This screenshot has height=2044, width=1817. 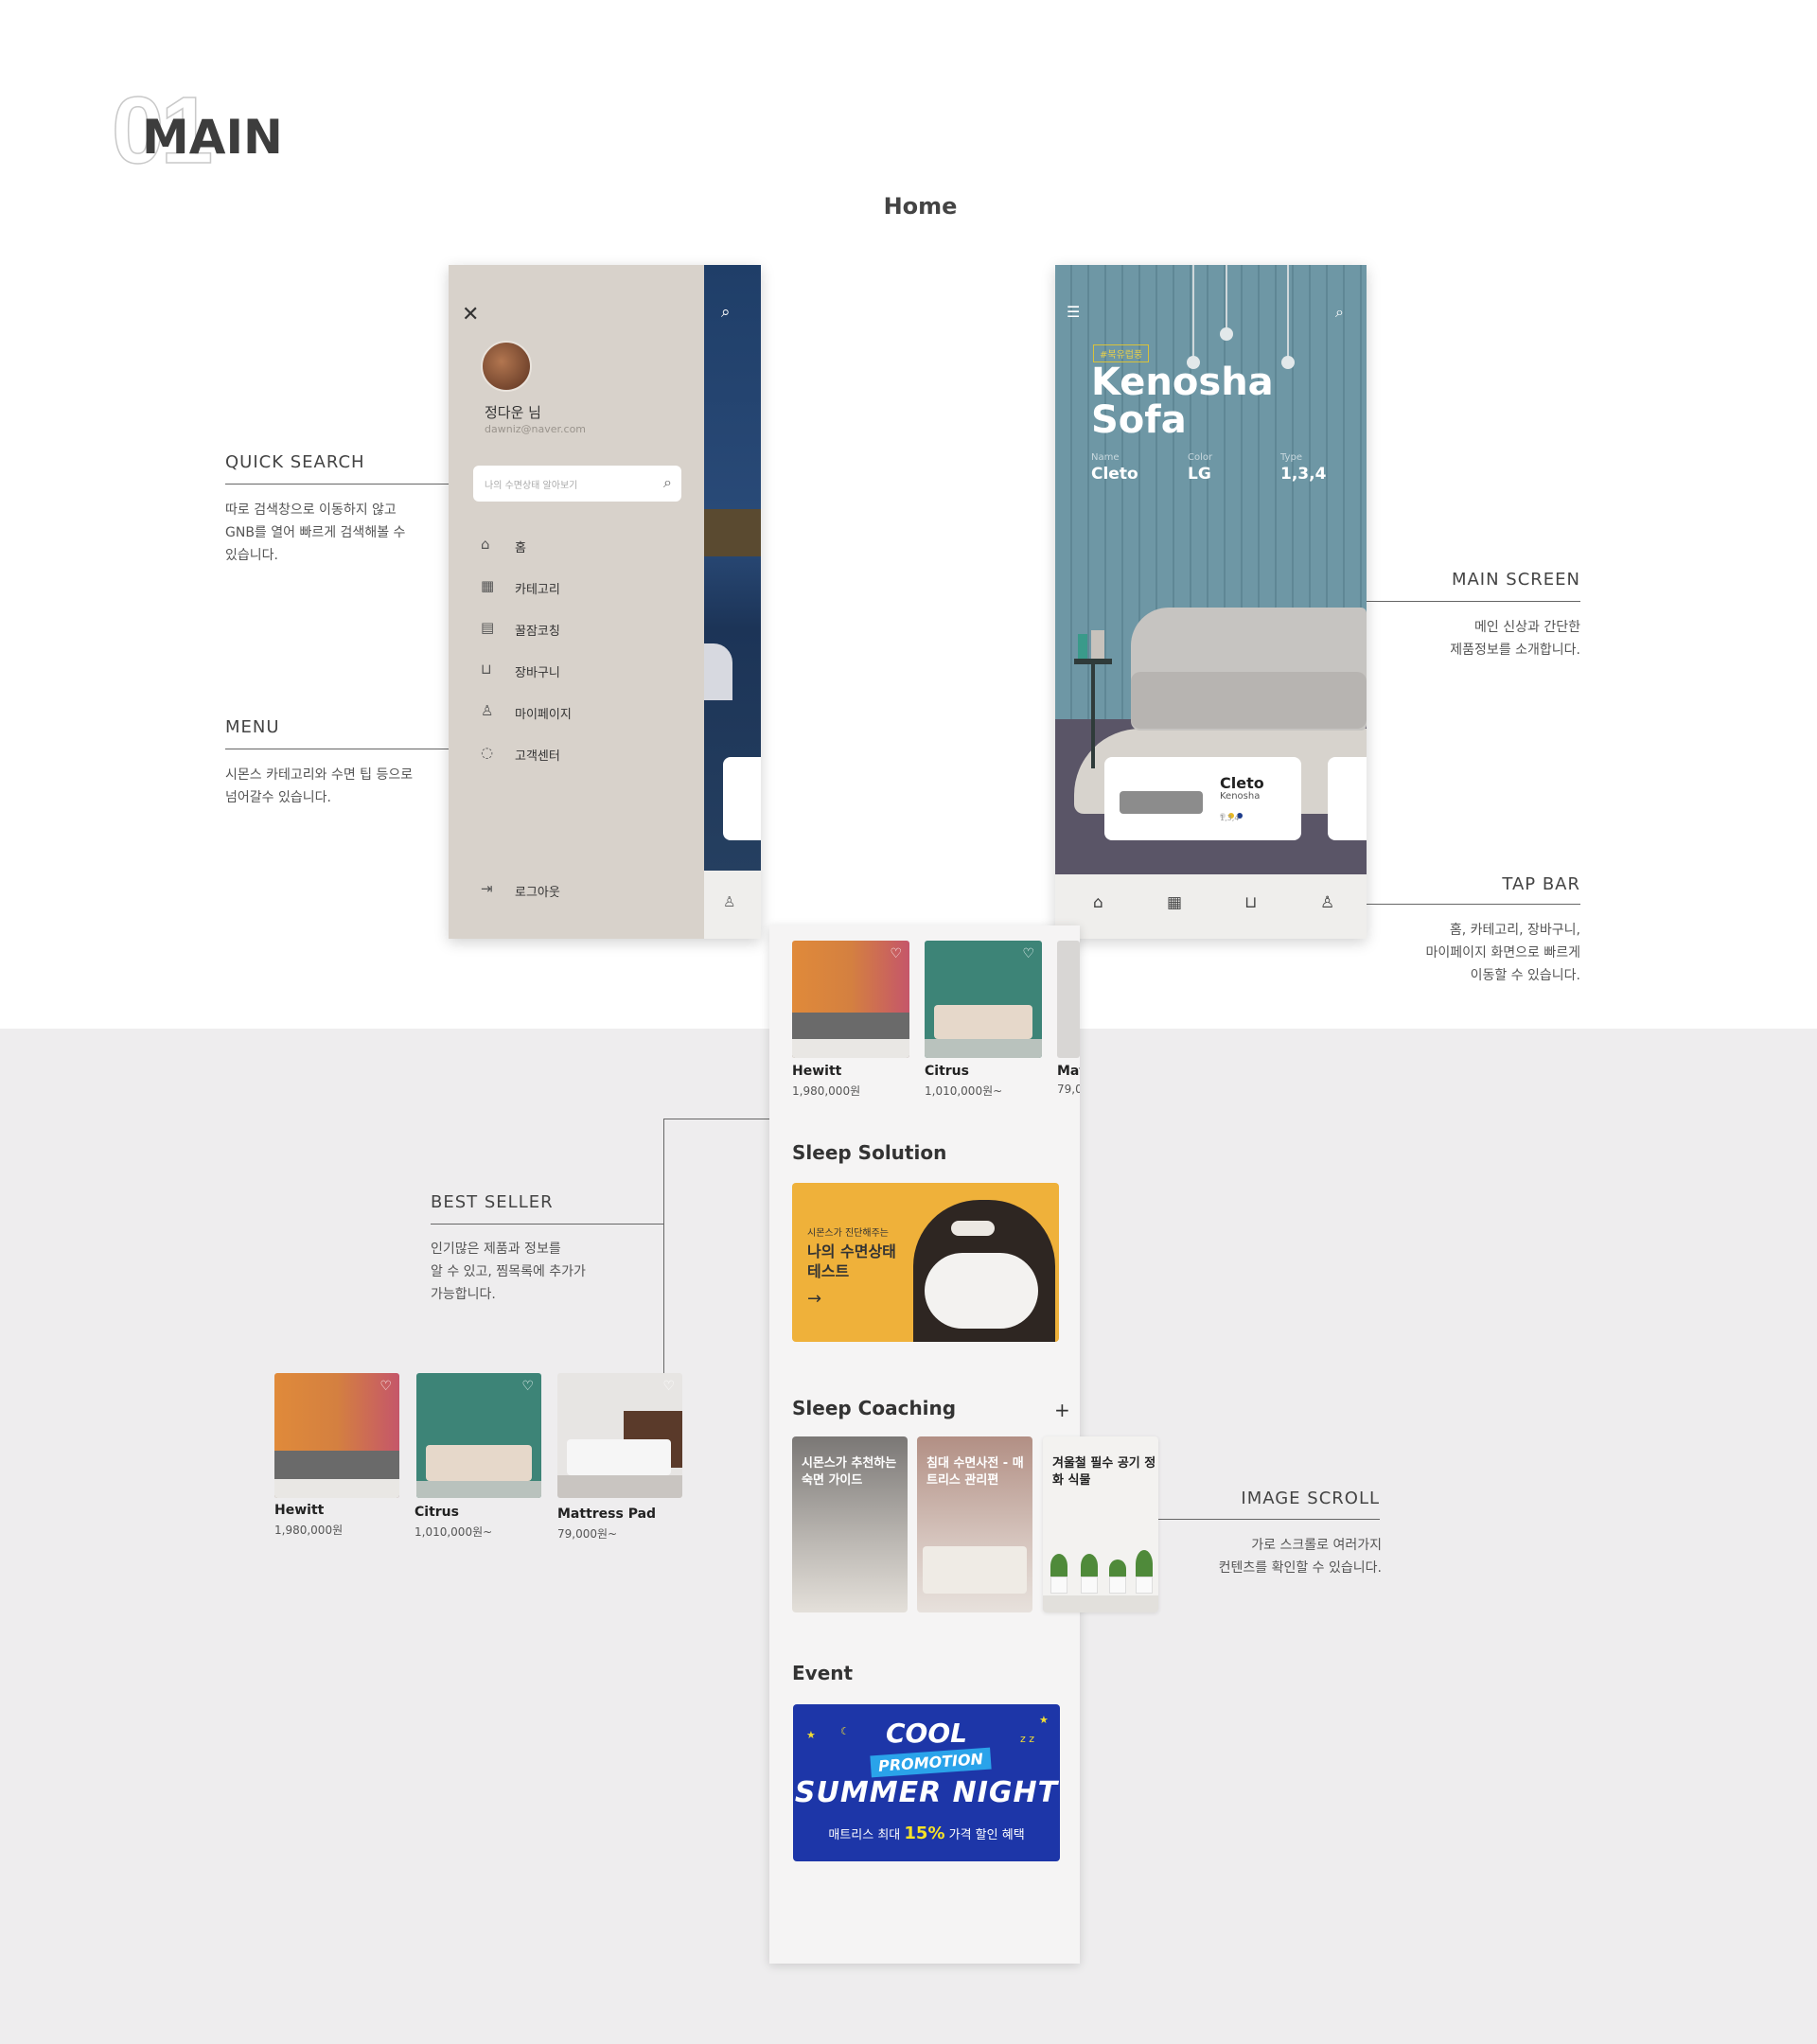 What do you see at coordinates (507, 366) in the screenshot?
I see `avatar` at bounding box center [507, 366].